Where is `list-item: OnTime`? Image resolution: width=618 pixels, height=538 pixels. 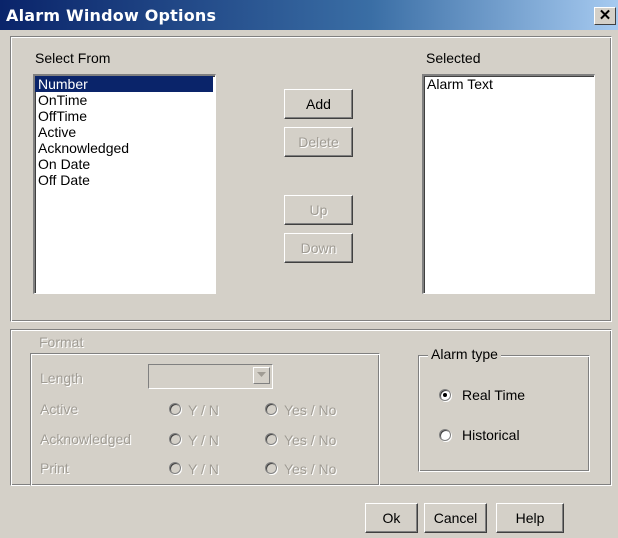
list-item: OnTime is located at coordinates (125, 100).